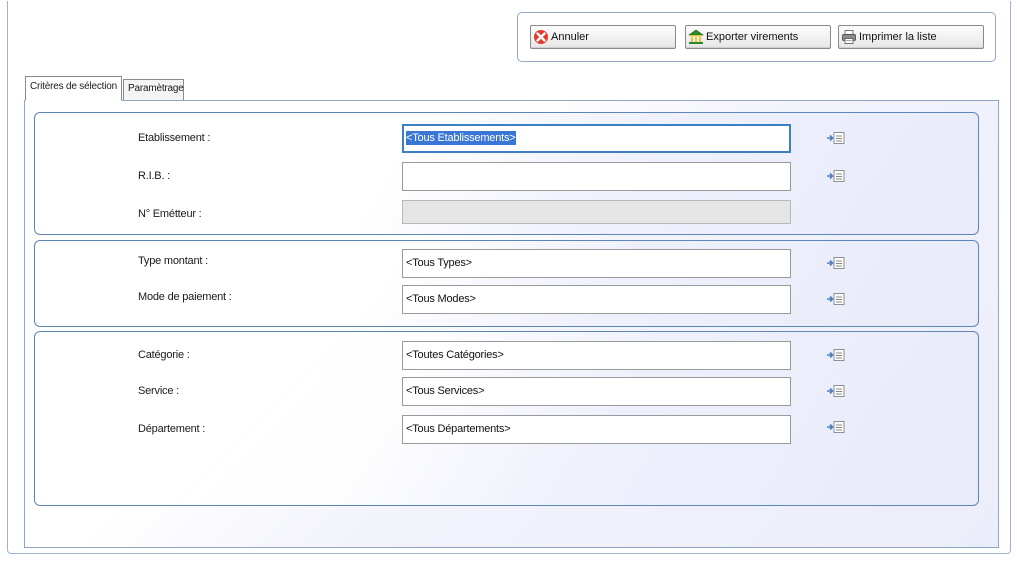  I want to click on emetteur-field, so click(596, 212).